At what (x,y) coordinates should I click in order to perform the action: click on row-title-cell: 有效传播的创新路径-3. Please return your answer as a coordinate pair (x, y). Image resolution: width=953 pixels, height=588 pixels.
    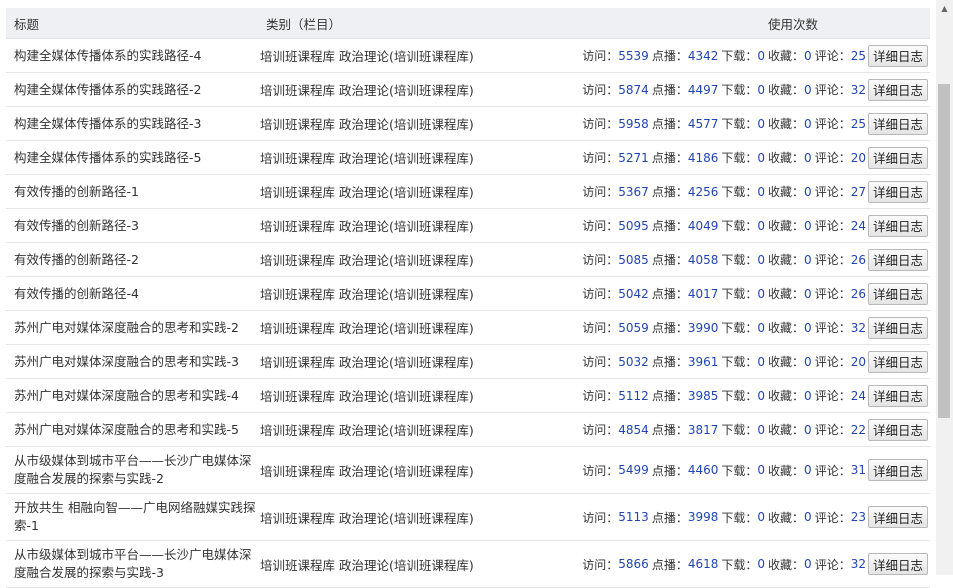
    Looking at the image, I should click on (133, 226).